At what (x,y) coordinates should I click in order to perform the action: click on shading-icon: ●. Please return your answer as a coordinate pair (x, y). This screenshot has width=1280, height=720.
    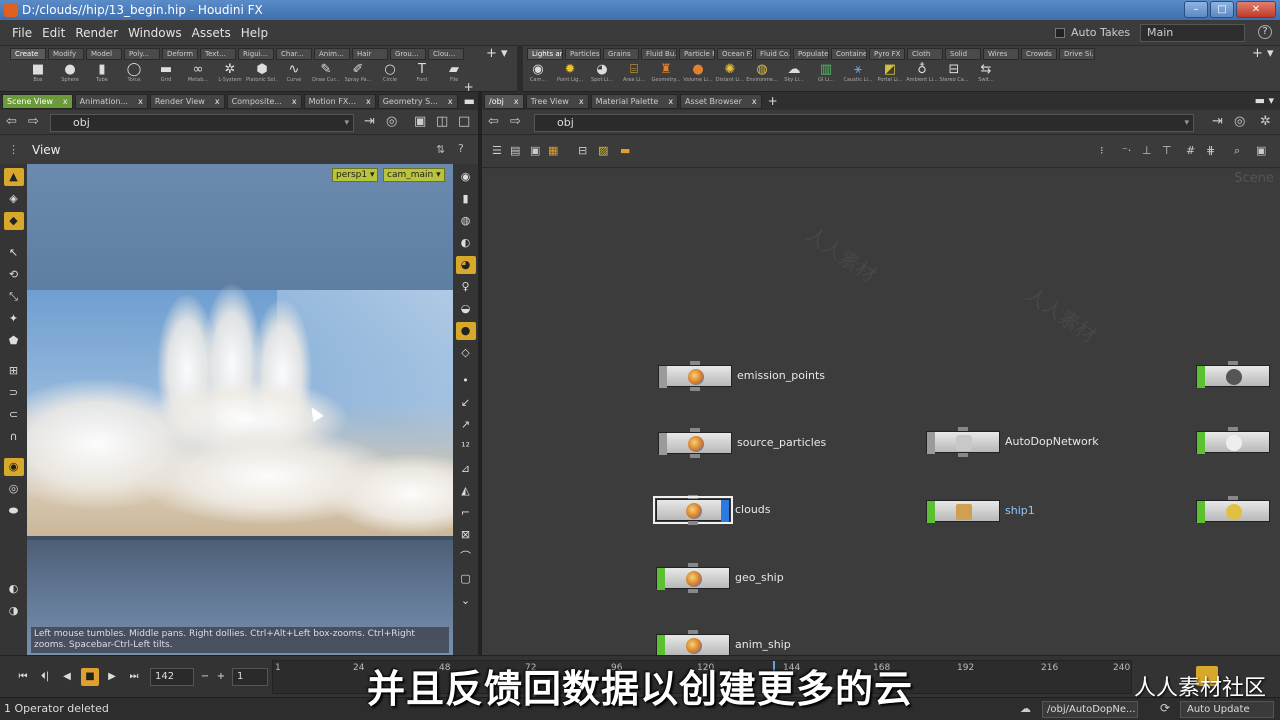
    Looking at the image, I should click on (465, 331).